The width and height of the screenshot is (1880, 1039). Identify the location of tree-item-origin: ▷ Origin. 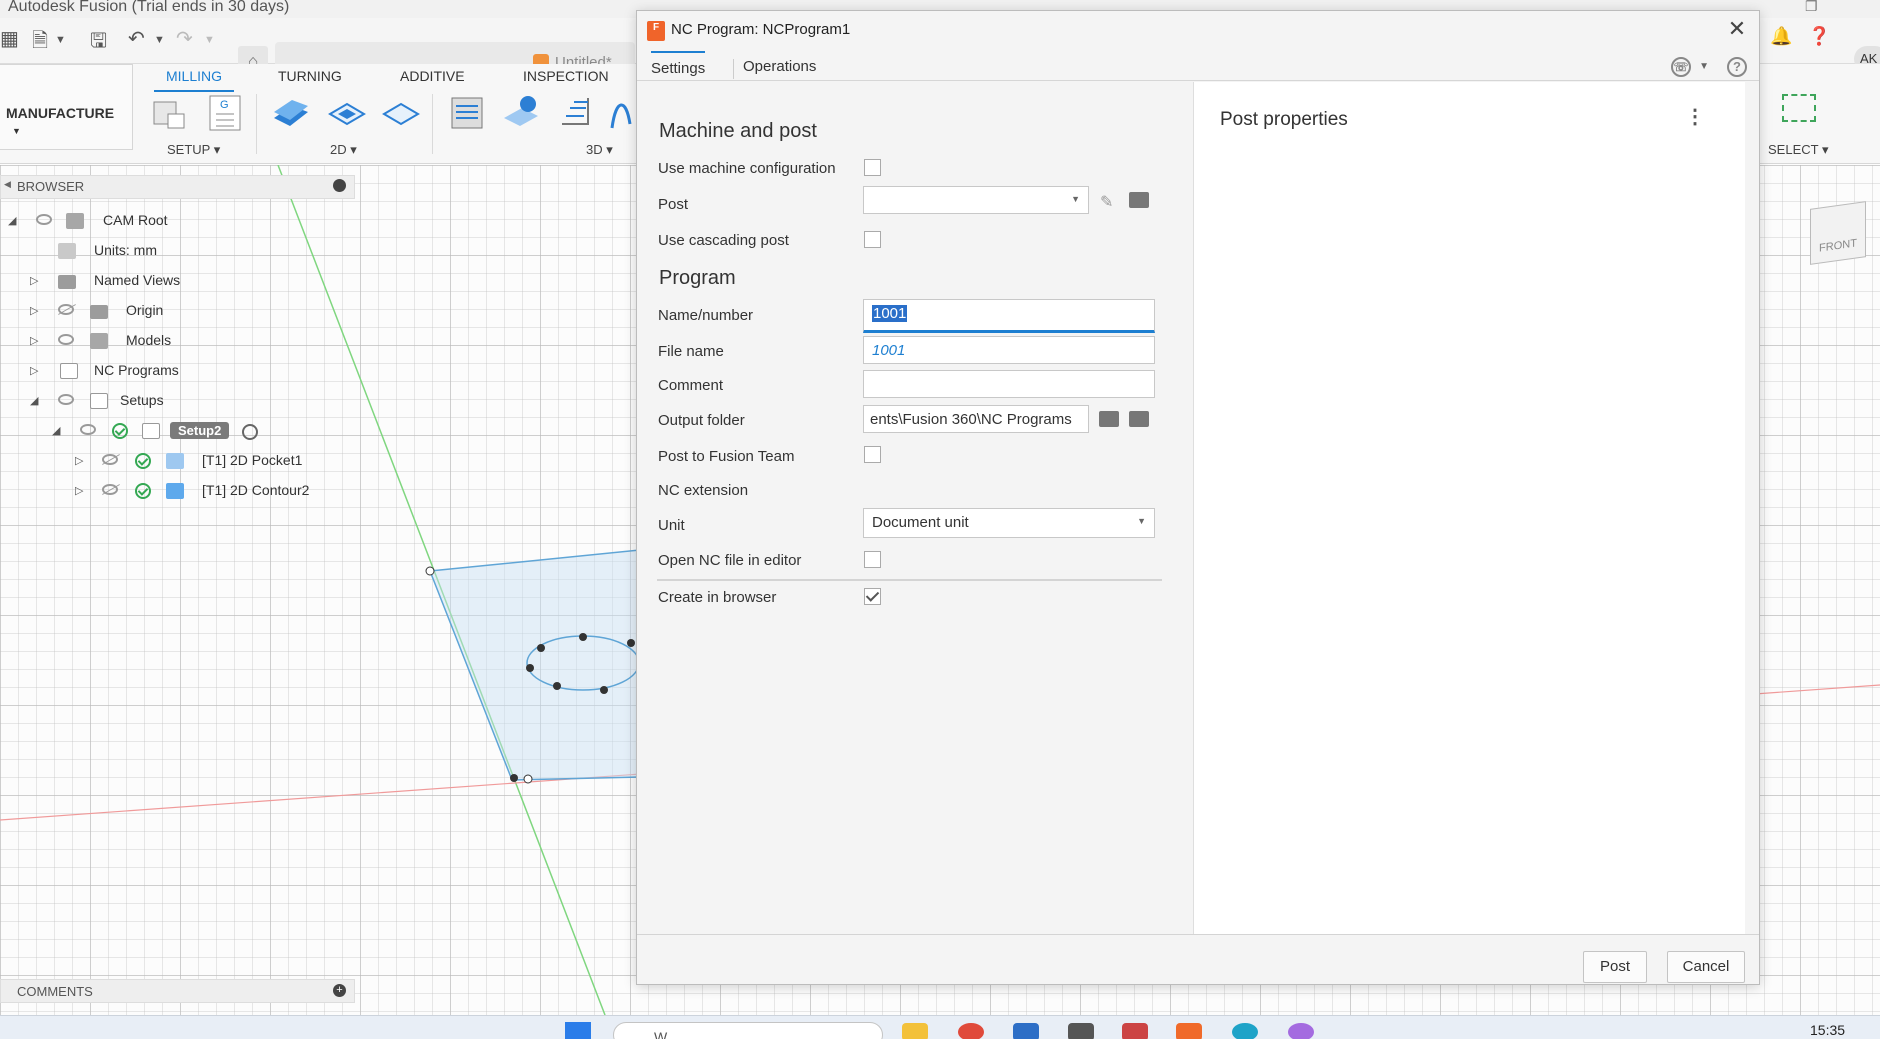
(177, 314).